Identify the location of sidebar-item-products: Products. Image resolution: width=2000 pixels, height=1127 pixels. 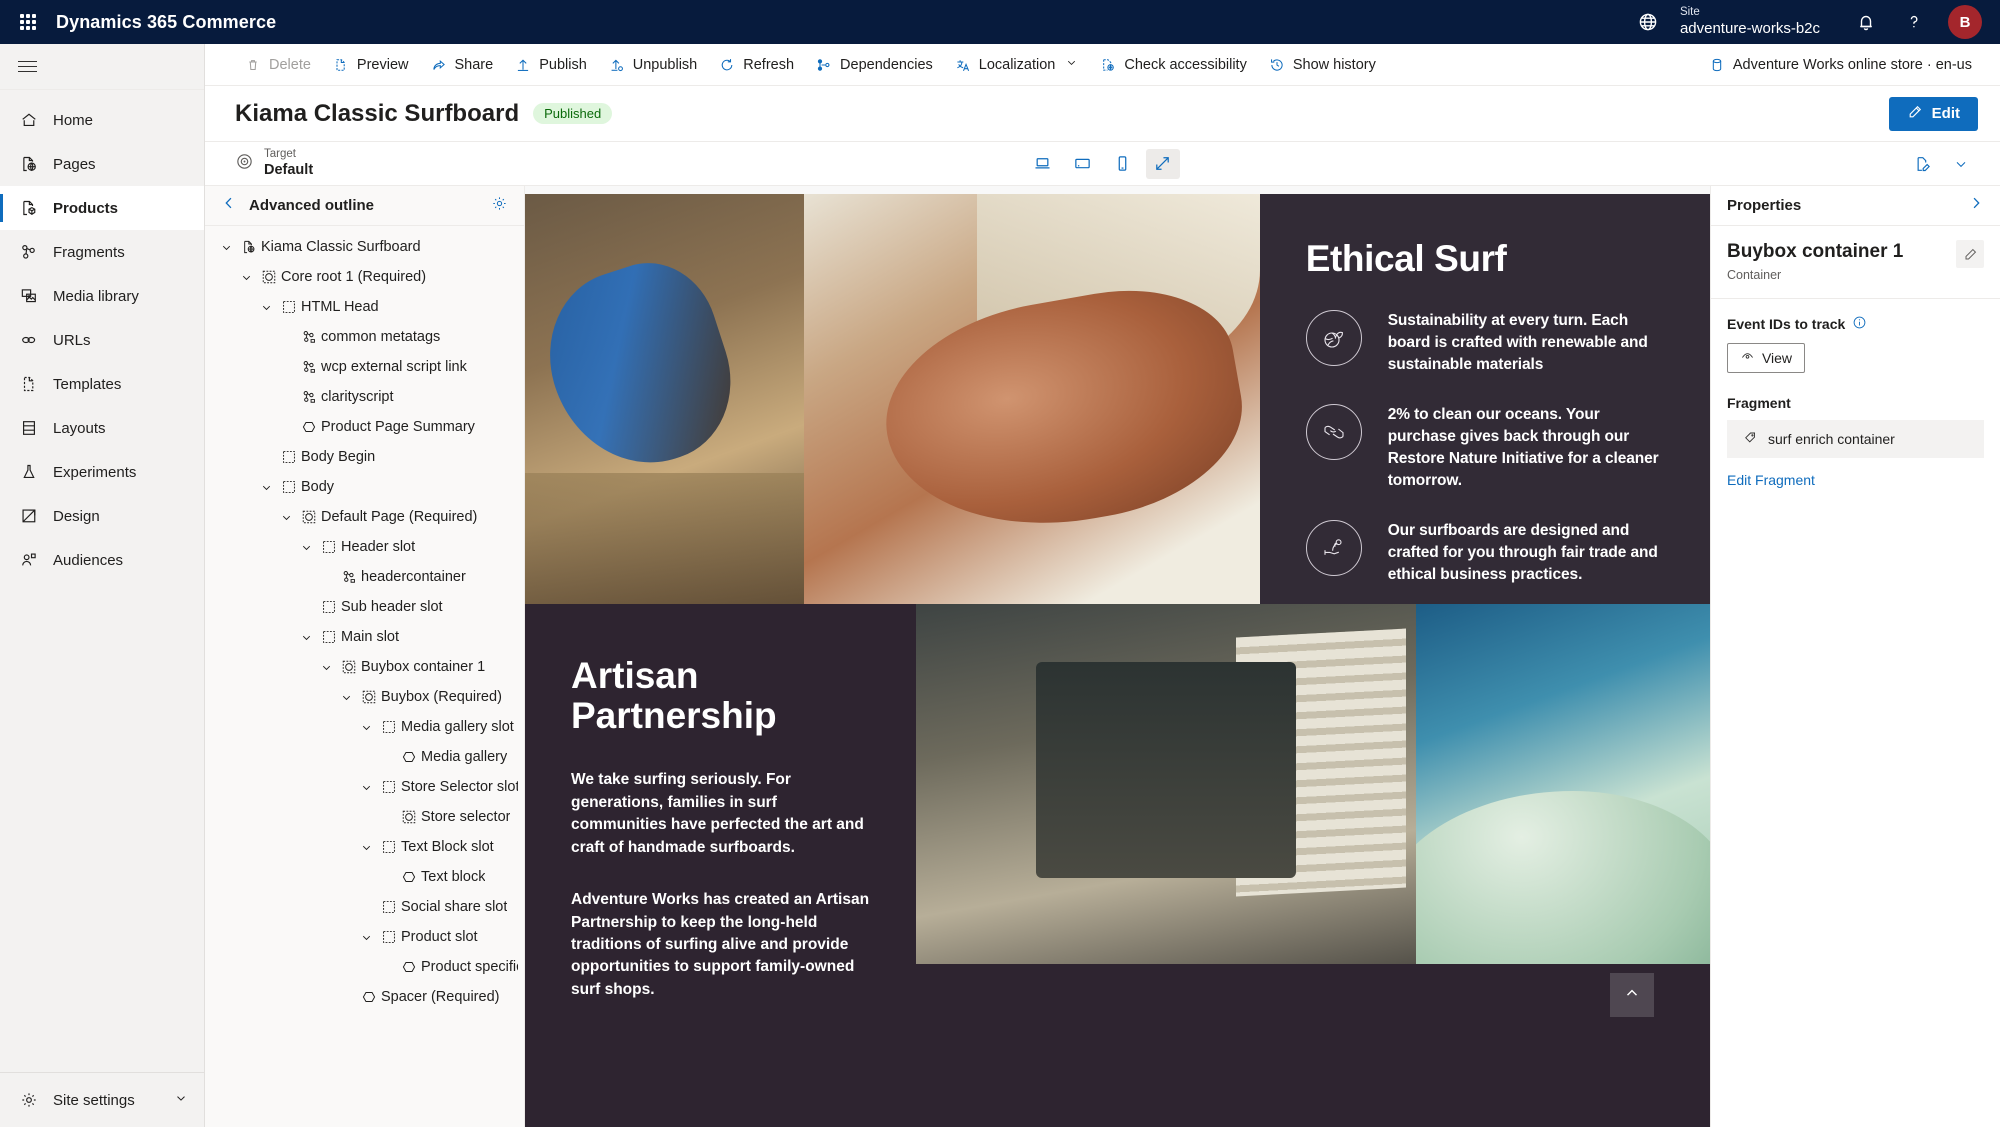
(102, 208).